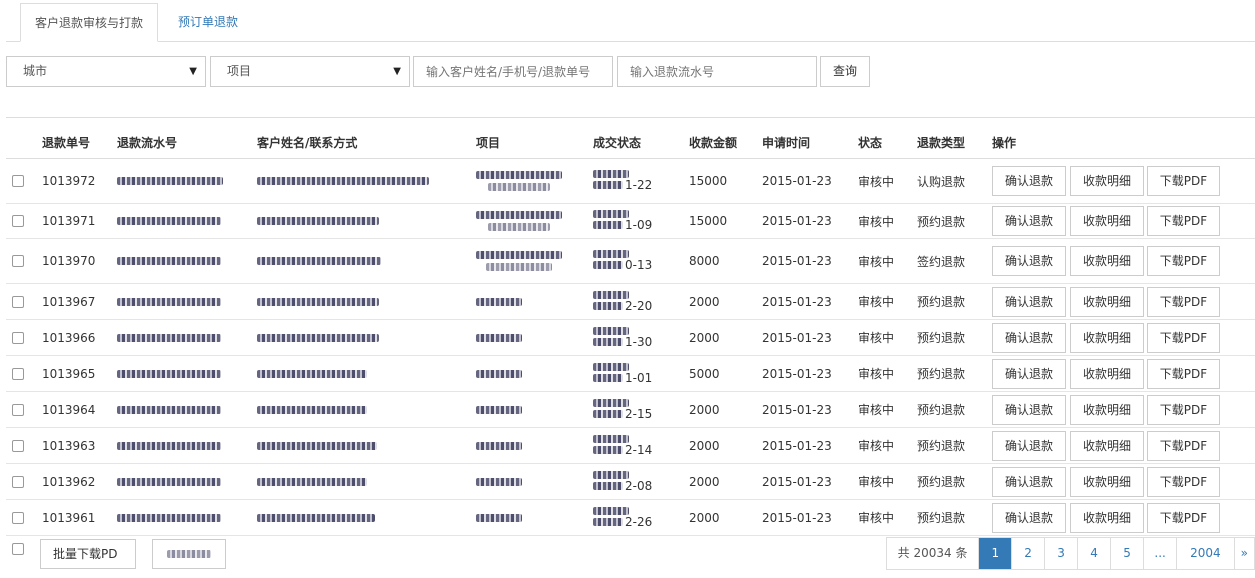  I want to click on deal-status: 2-08, so click(622, 481).